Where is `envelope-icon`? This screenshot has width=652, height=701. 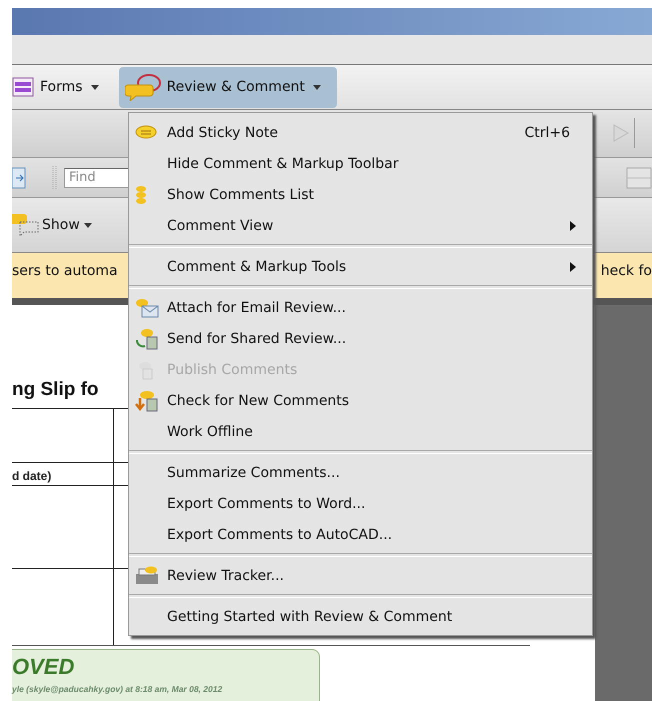 envelope-icon is located at coordinates (147, 308).